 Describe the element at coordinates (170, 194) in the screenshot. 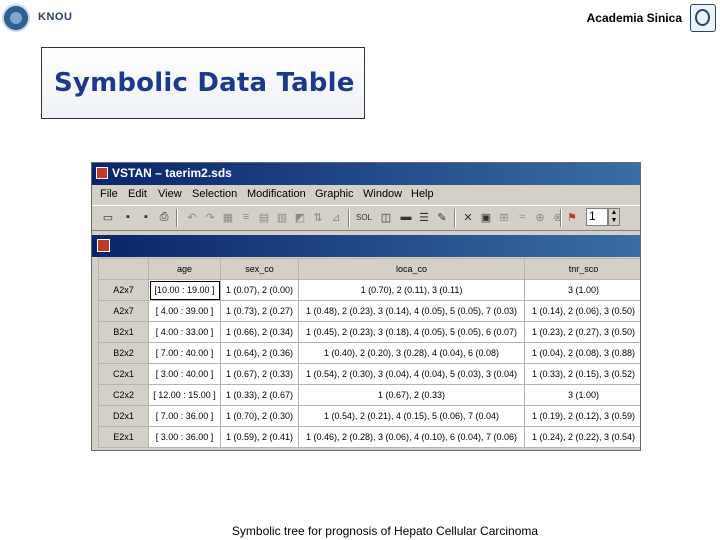

I see `menu-view: View` at that location.